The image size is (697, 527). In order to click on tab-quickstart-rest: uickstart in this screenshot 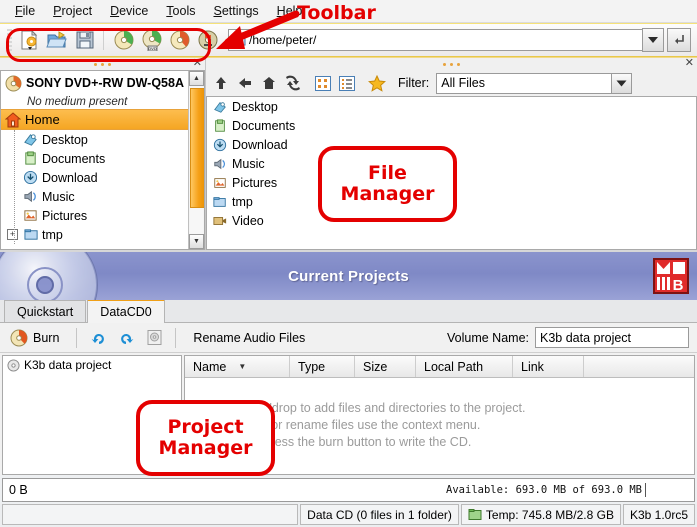, I will do `click(50, 311)`.